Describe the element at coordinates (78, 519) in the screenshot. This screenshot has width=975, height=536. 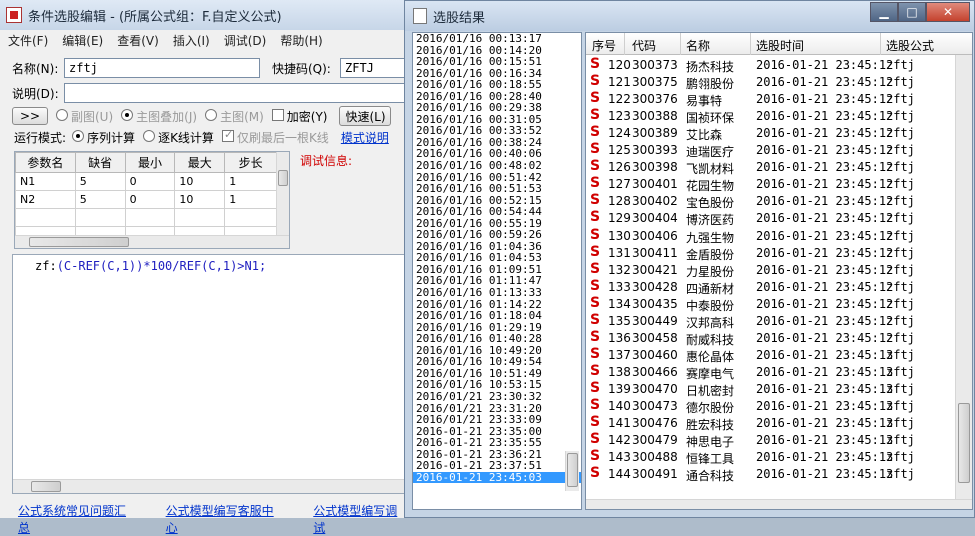
I see `faq-link: 公式系统常见问题汇总` at that location.